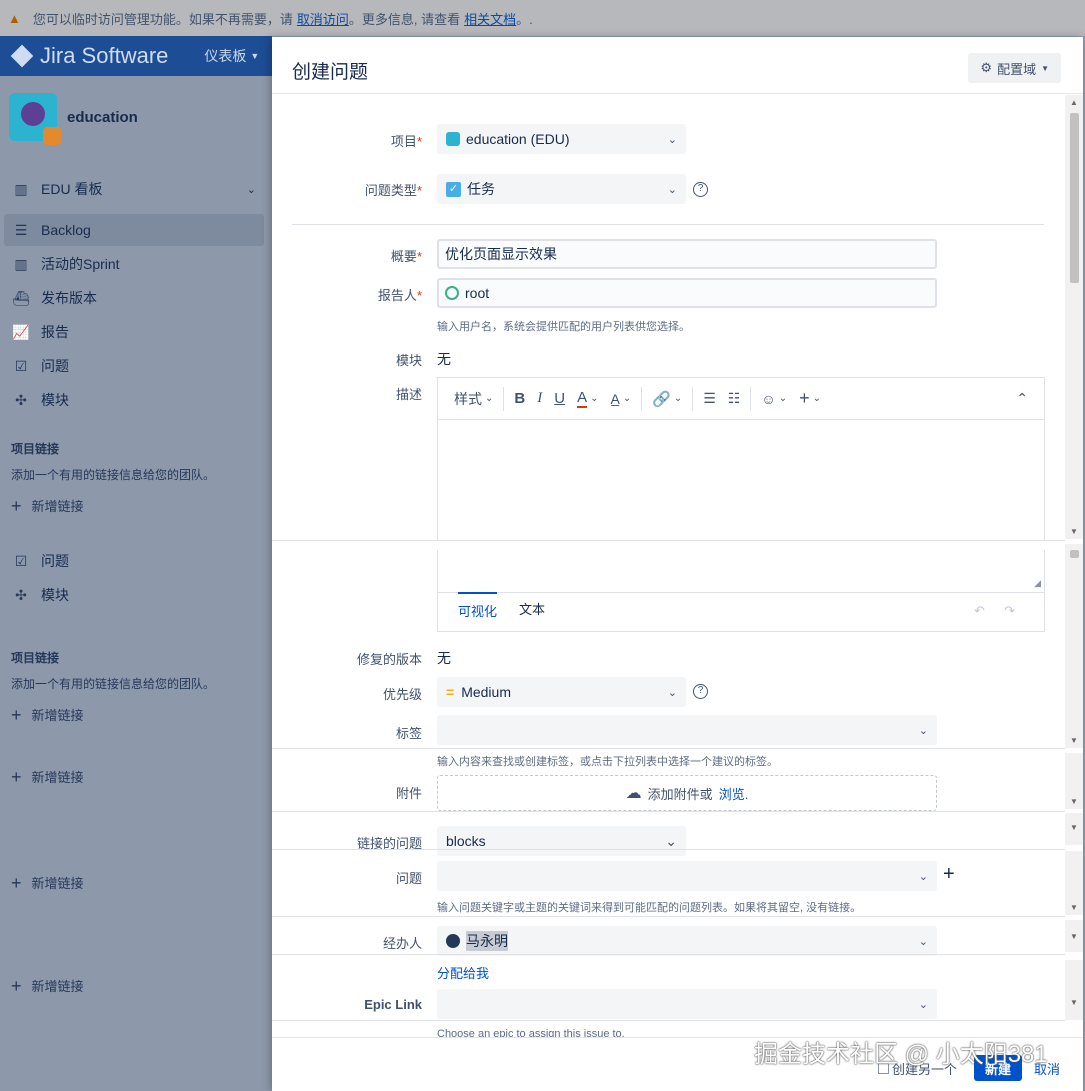 The height and width of the screenshot is (1091, 1085). Describe the element at coordinates (561, 139) in the screenshot. I see `project-select: education (EDU) ⌄` at that location.